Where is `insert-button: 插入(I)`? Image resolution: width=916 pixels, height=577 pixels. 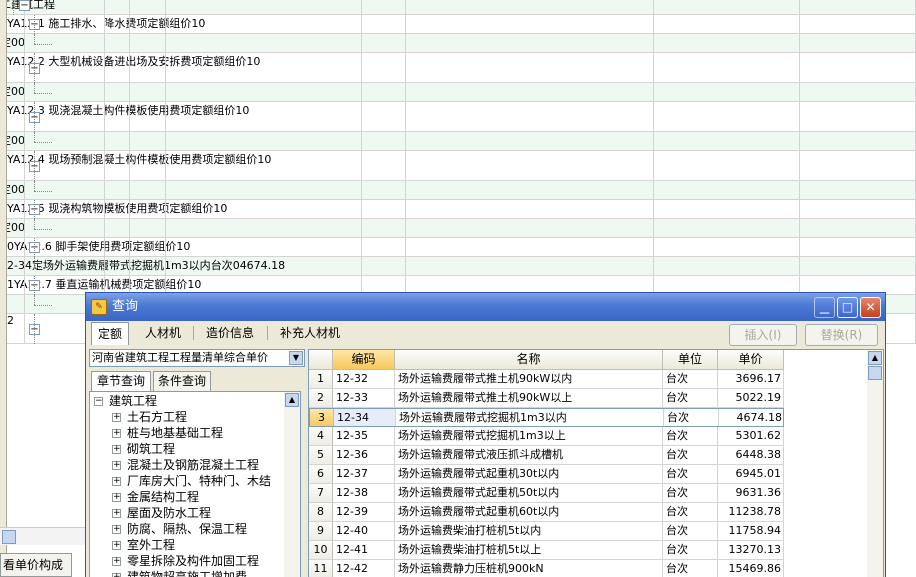 insert-button: 插入(I) is located at coordinates (763, 335).